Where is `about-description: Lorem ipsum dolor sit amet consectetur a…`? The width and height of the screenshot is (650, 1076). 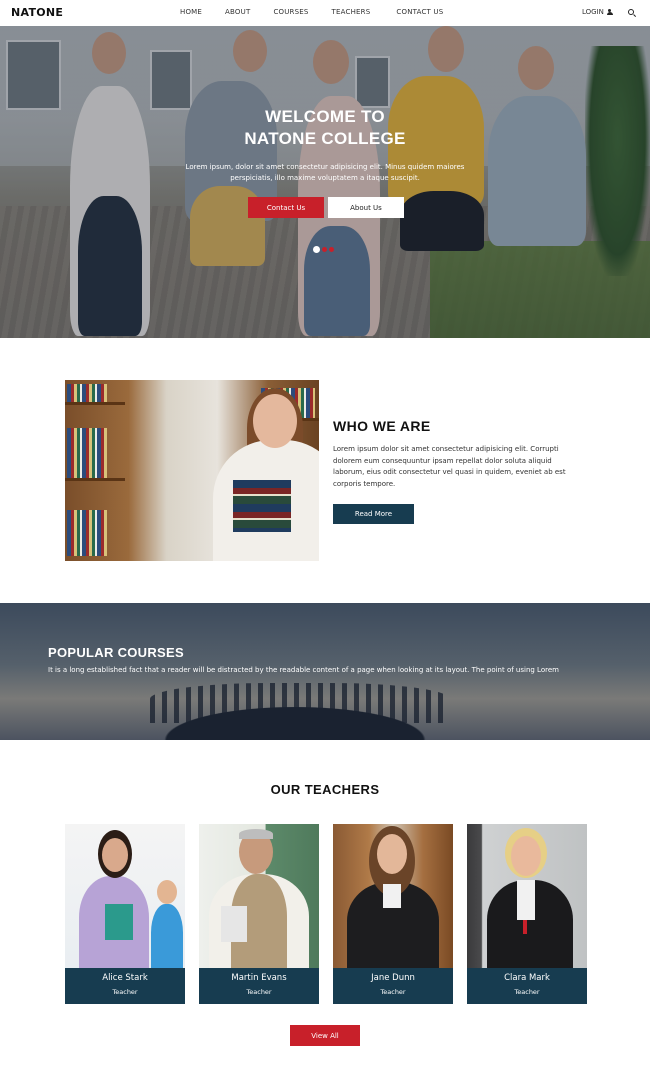
about-description: Lorem ipsum dolor sit amet consectetur a… is located at coordinates (449, 466).